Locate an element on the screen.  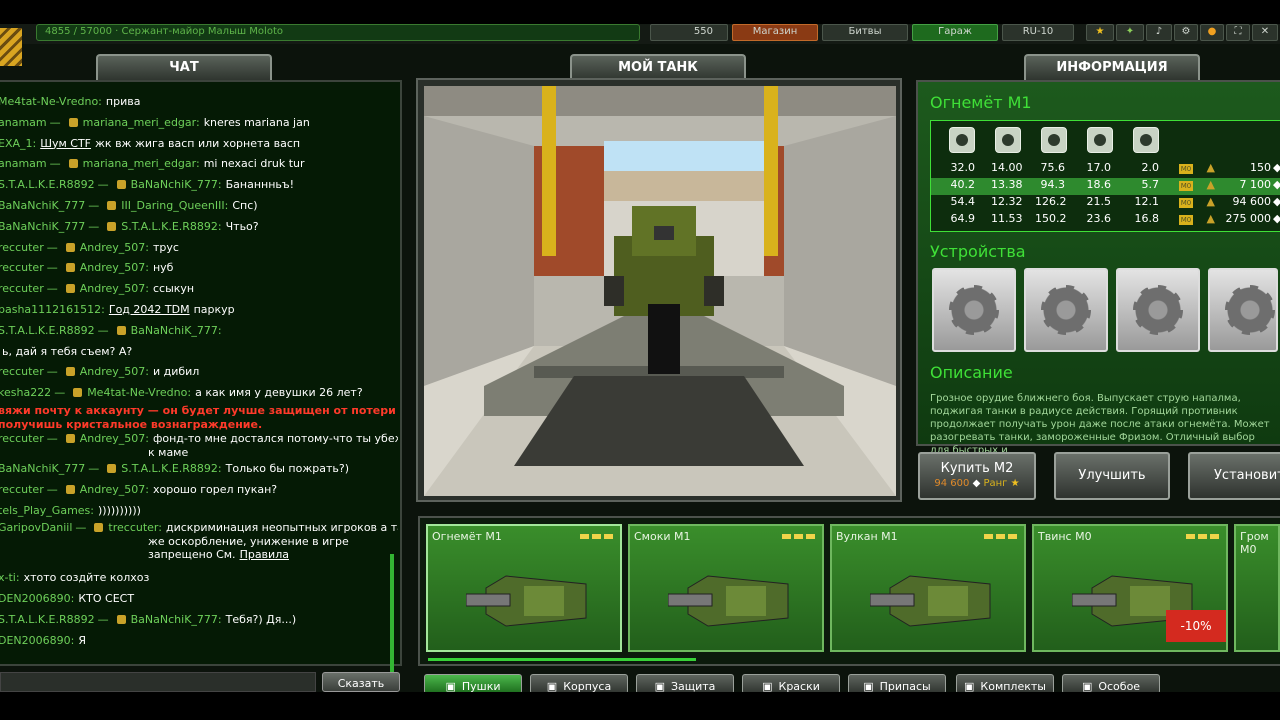
tab-my-tank: МОЙ ТАНК is located at coordinates (658, 67).